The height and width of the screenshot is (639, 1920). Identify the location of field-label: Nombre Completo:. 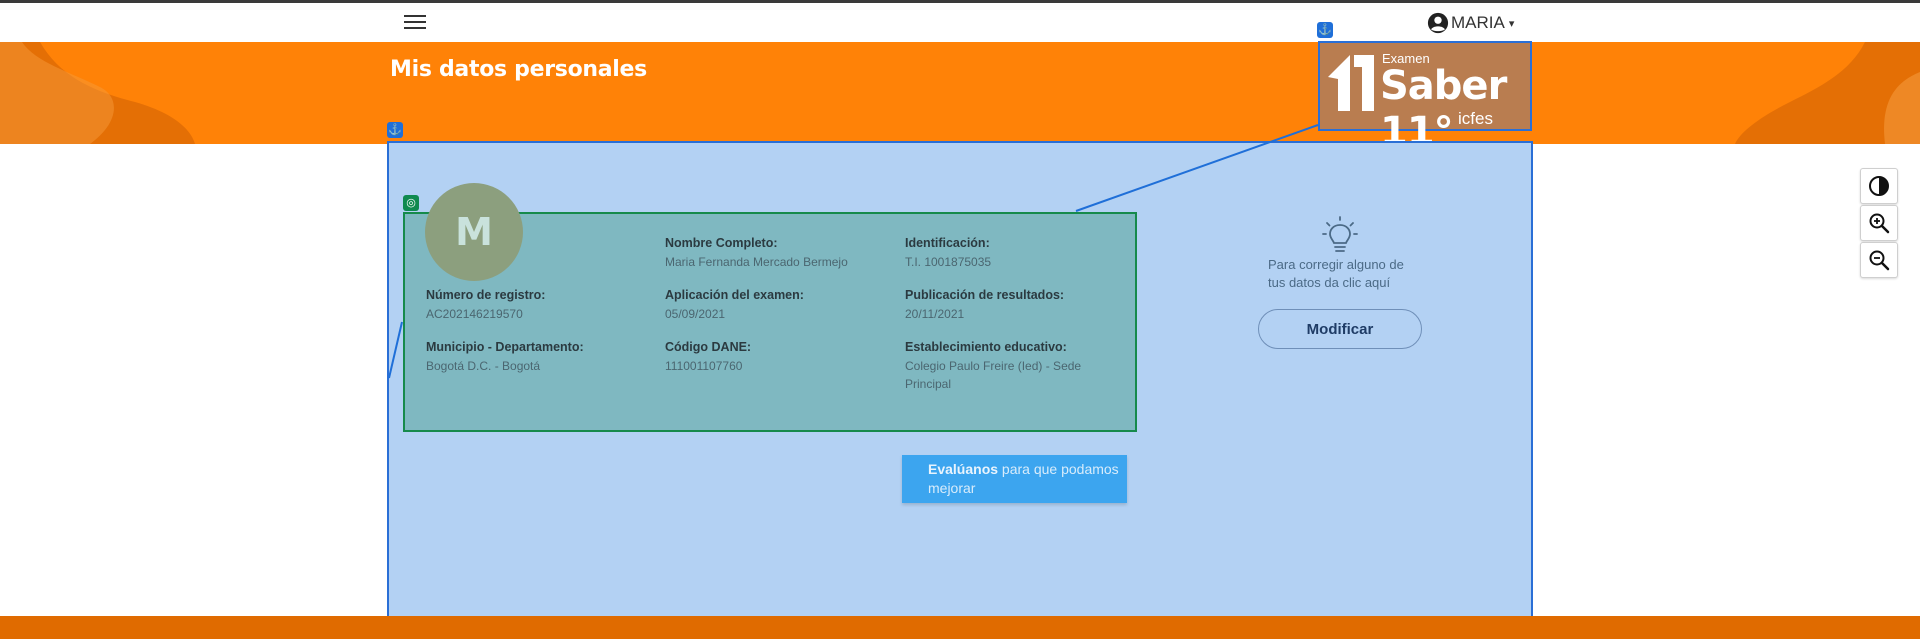
(721, 243).